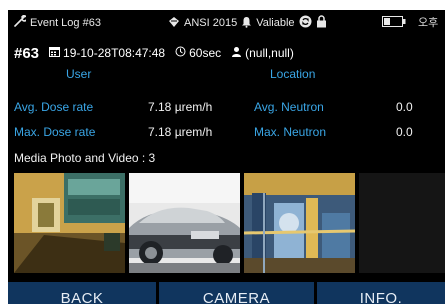  What do you see at coordinates (229, 53) in the screenshot?
I see `event-header-row: #63 19-10-28T08:47:48 60sec (null,null)` at bounding box center [229, 53].